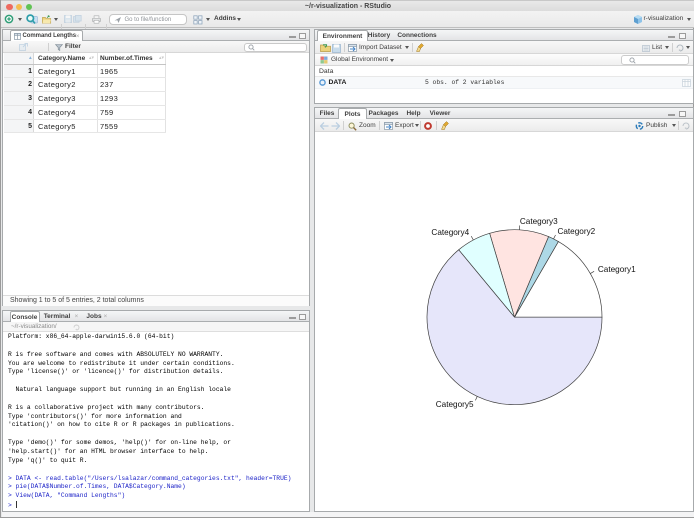  What do you see at coordinates (450, 232) in the screenshot?
I see `svg-text: Category4` at bounding box center [450, 232].